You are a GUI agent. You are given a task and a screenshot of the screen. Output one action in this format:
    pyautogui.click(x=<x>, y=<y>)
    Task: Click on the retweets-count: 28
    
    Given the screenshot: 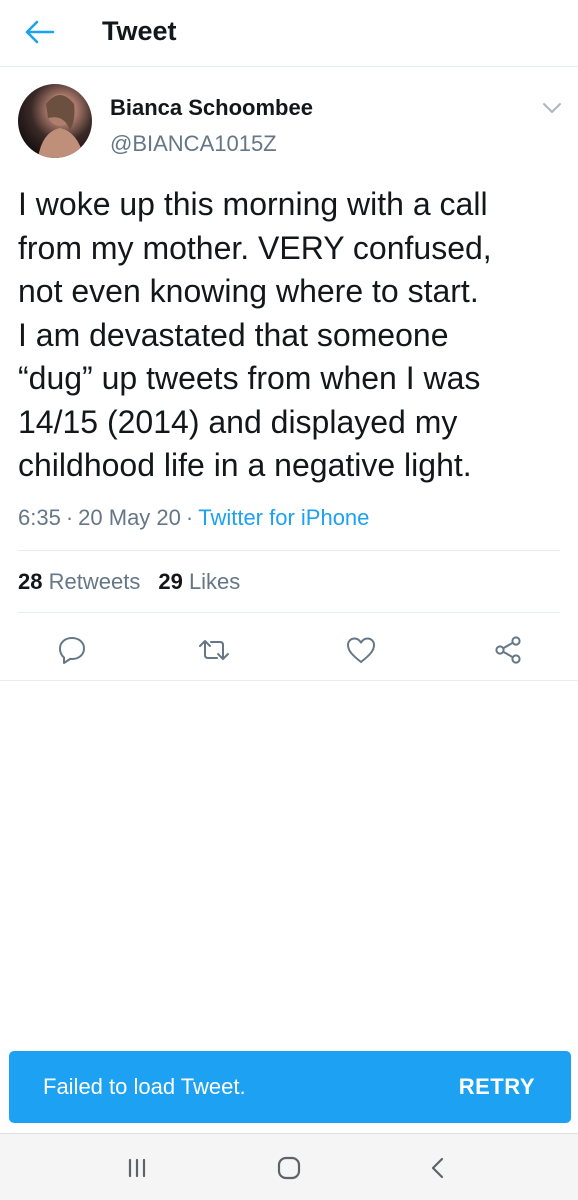 What is the action you would take?
    pyautogui.click(x=30, y=581)
    